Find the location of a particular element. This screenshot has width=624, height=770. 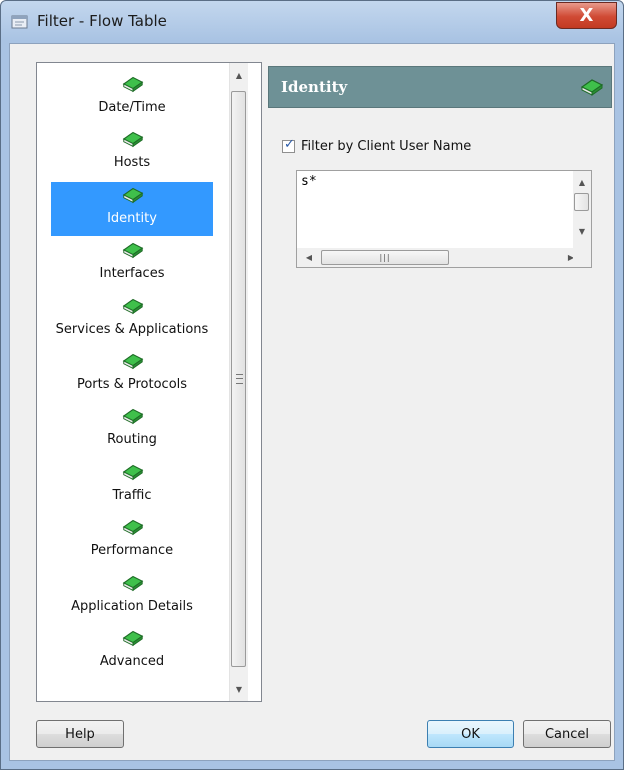

panel-title: Identity is located at coordinates (314, 87).